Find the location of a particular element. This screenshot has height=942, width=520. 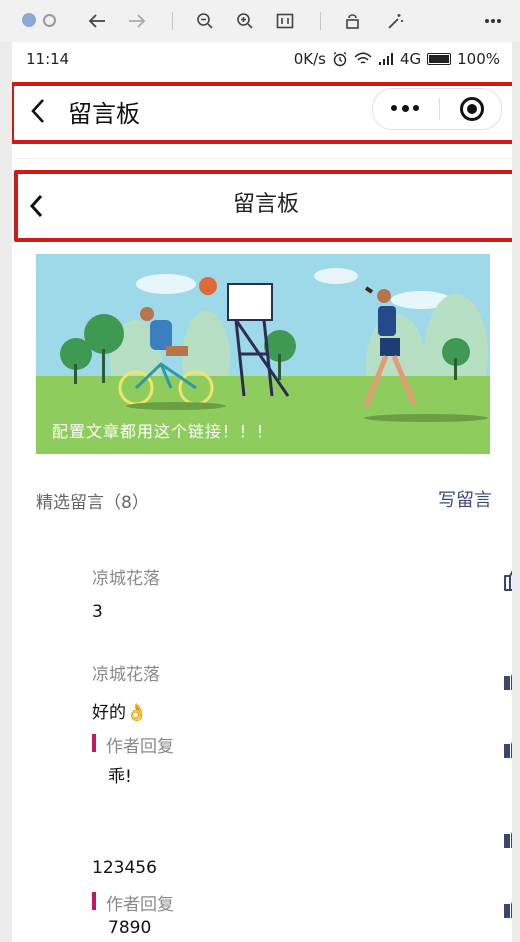

like-button: 2 is located at coordinates (507, 678).